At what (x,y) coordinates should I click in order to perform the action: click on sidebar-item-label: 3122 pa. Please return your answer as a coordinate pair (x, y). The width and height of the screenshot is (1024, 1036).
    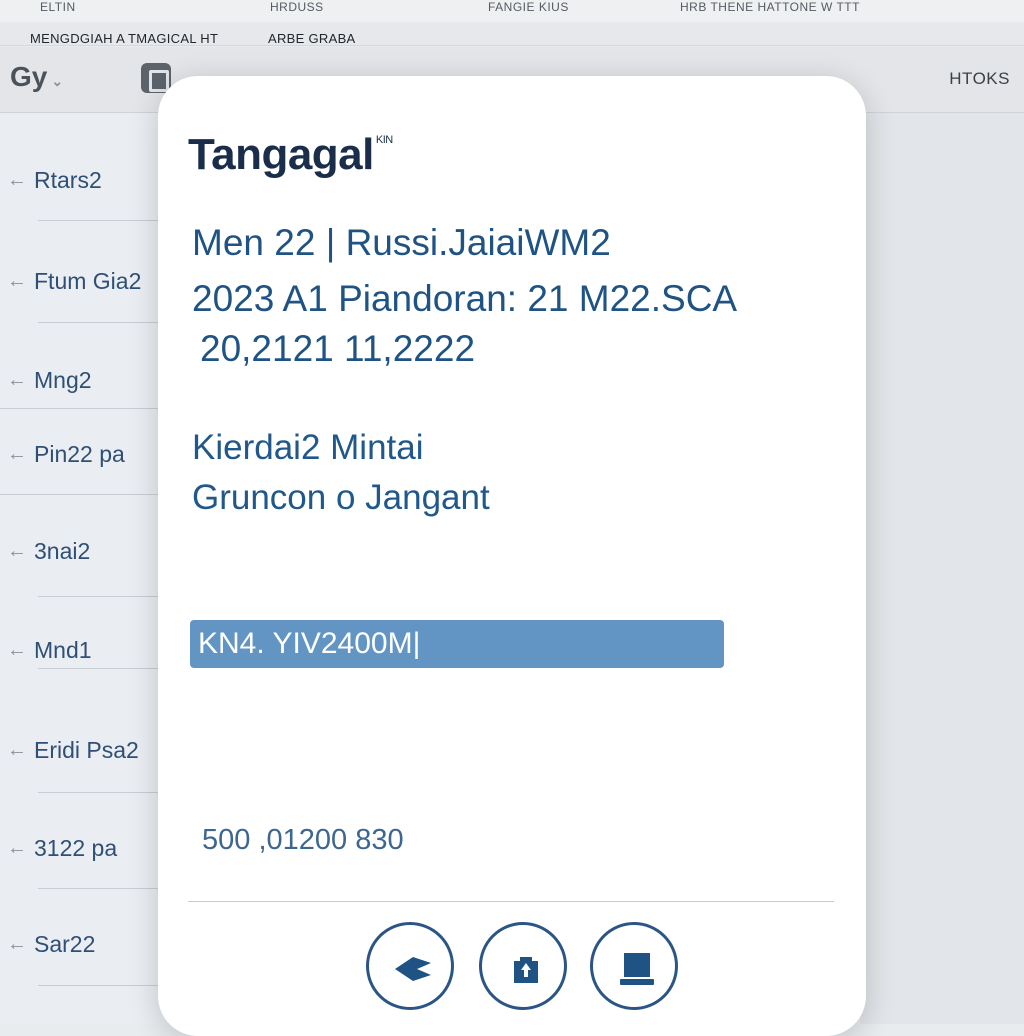
    Looking at the image, I should click on (76, 847).